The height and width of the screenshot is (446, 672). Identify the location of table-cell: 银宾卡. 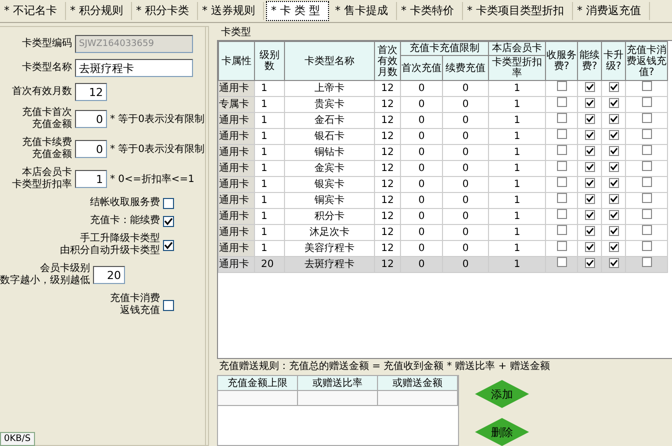
(329, 184).